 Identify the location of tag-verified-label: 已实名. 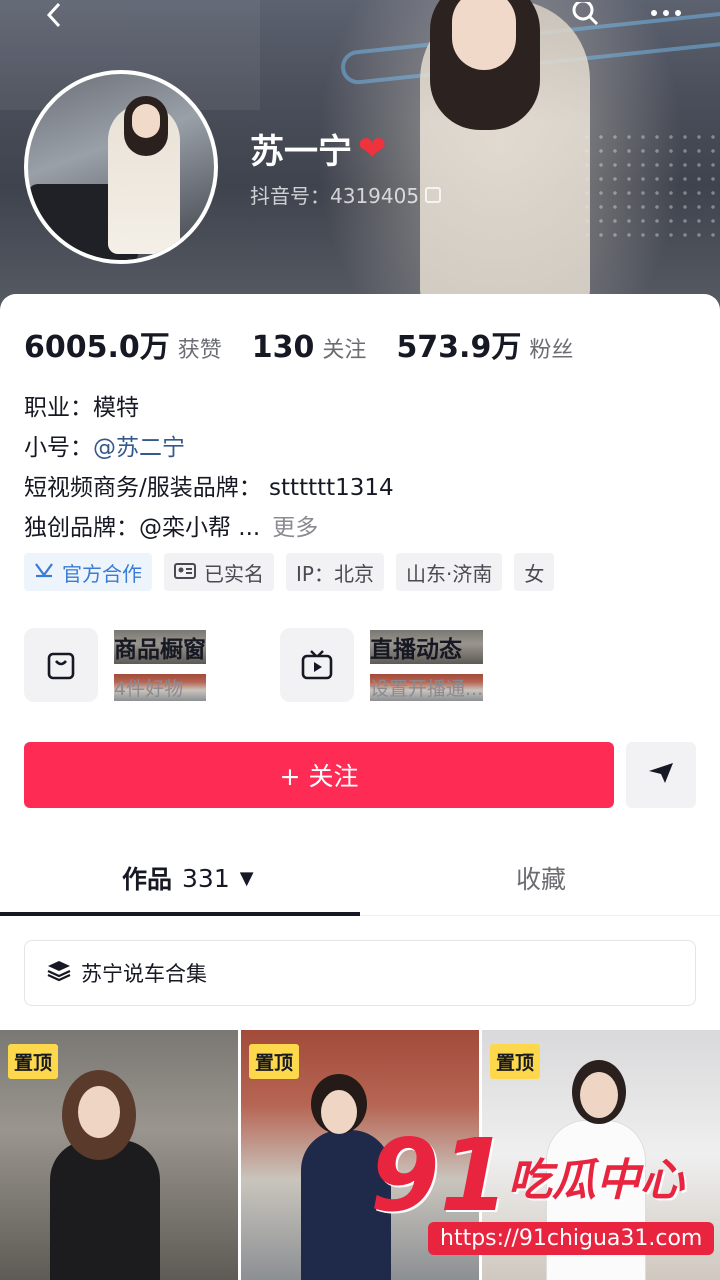
(234, 573).